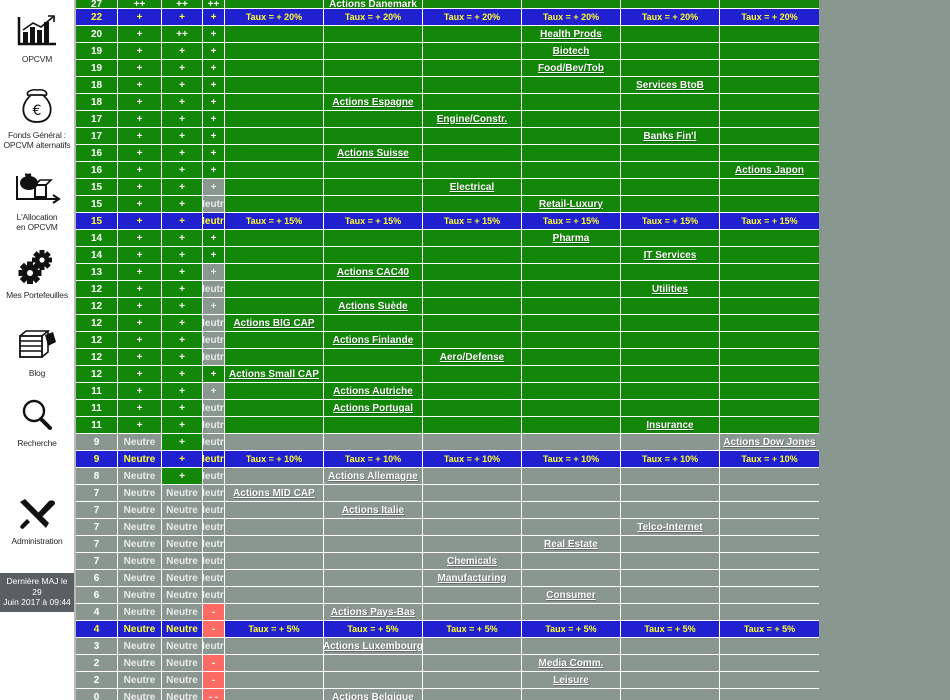 The width and height of the screenshot is (950, 700). What do you see at coordinates (373, 272) in the screenshot?
I see `asset-cell: Actions CAC40` at bounding box center [373, 272].